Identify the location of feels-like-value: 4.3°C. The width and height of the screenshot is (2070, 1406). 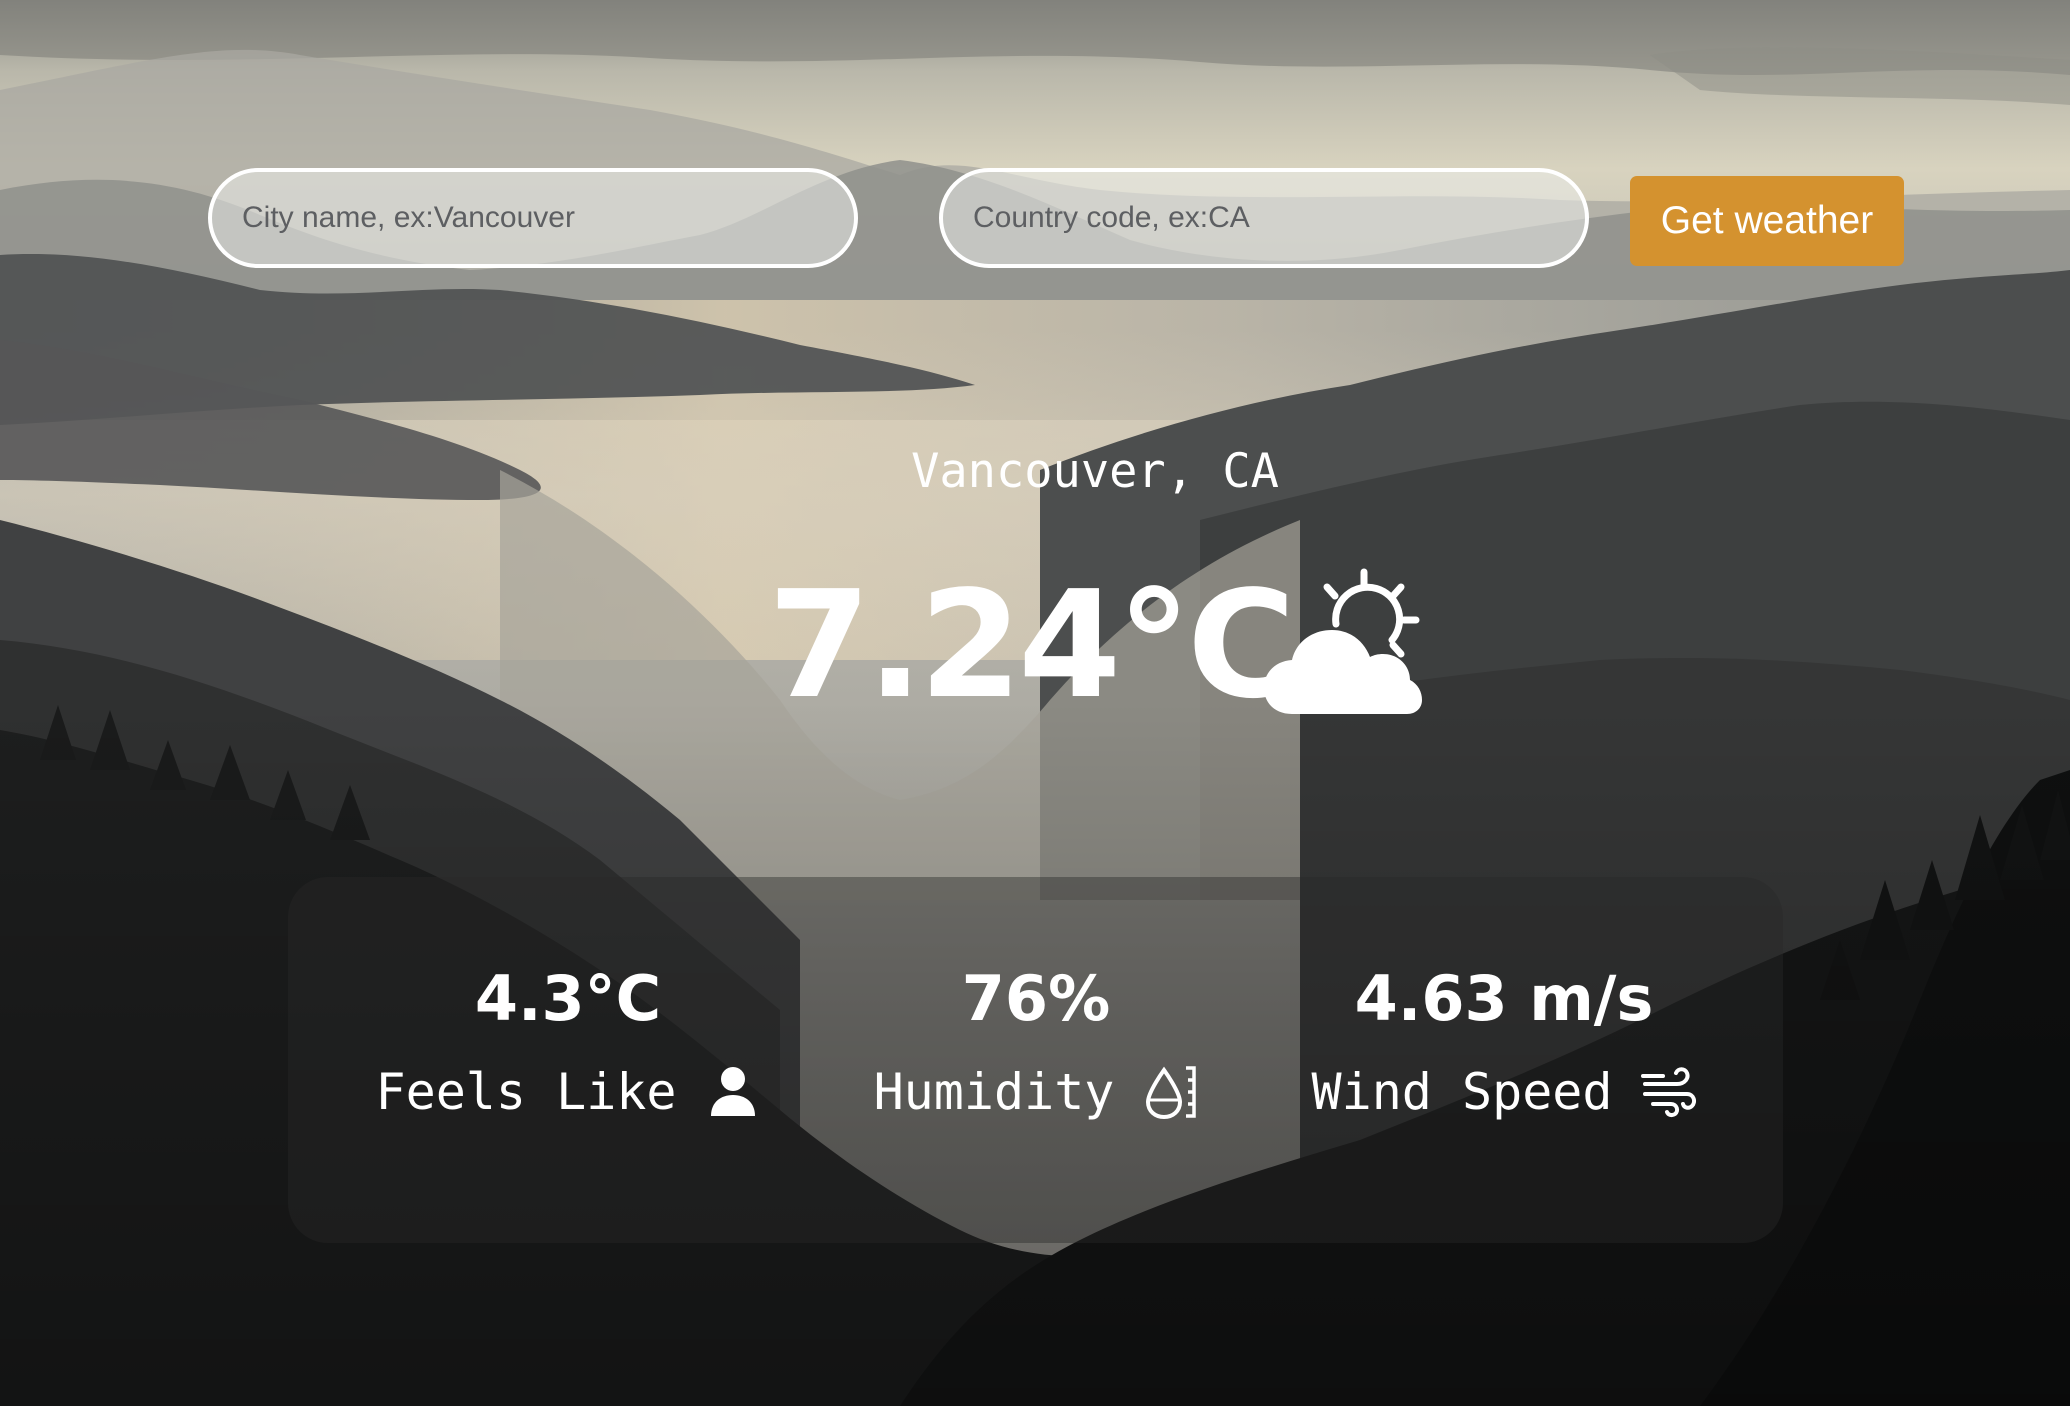
(568, 998).